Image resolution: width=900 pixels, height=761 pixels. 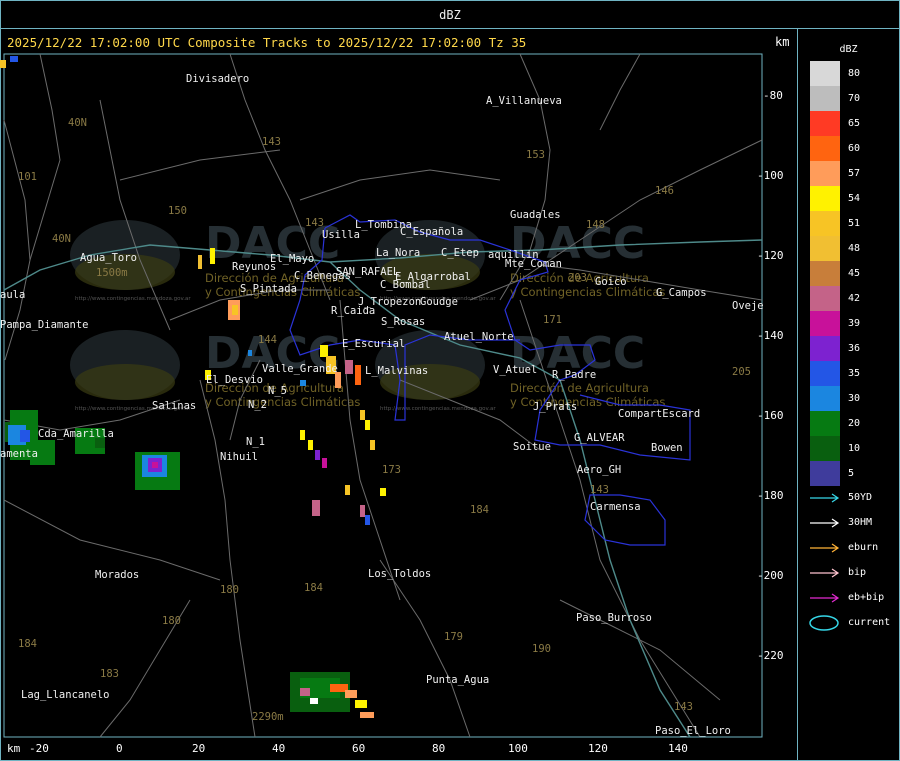 What do you see at coordinates (854, 423) in the screenshot?
I see `legend-value: 20` at bounding box center [854, 423].